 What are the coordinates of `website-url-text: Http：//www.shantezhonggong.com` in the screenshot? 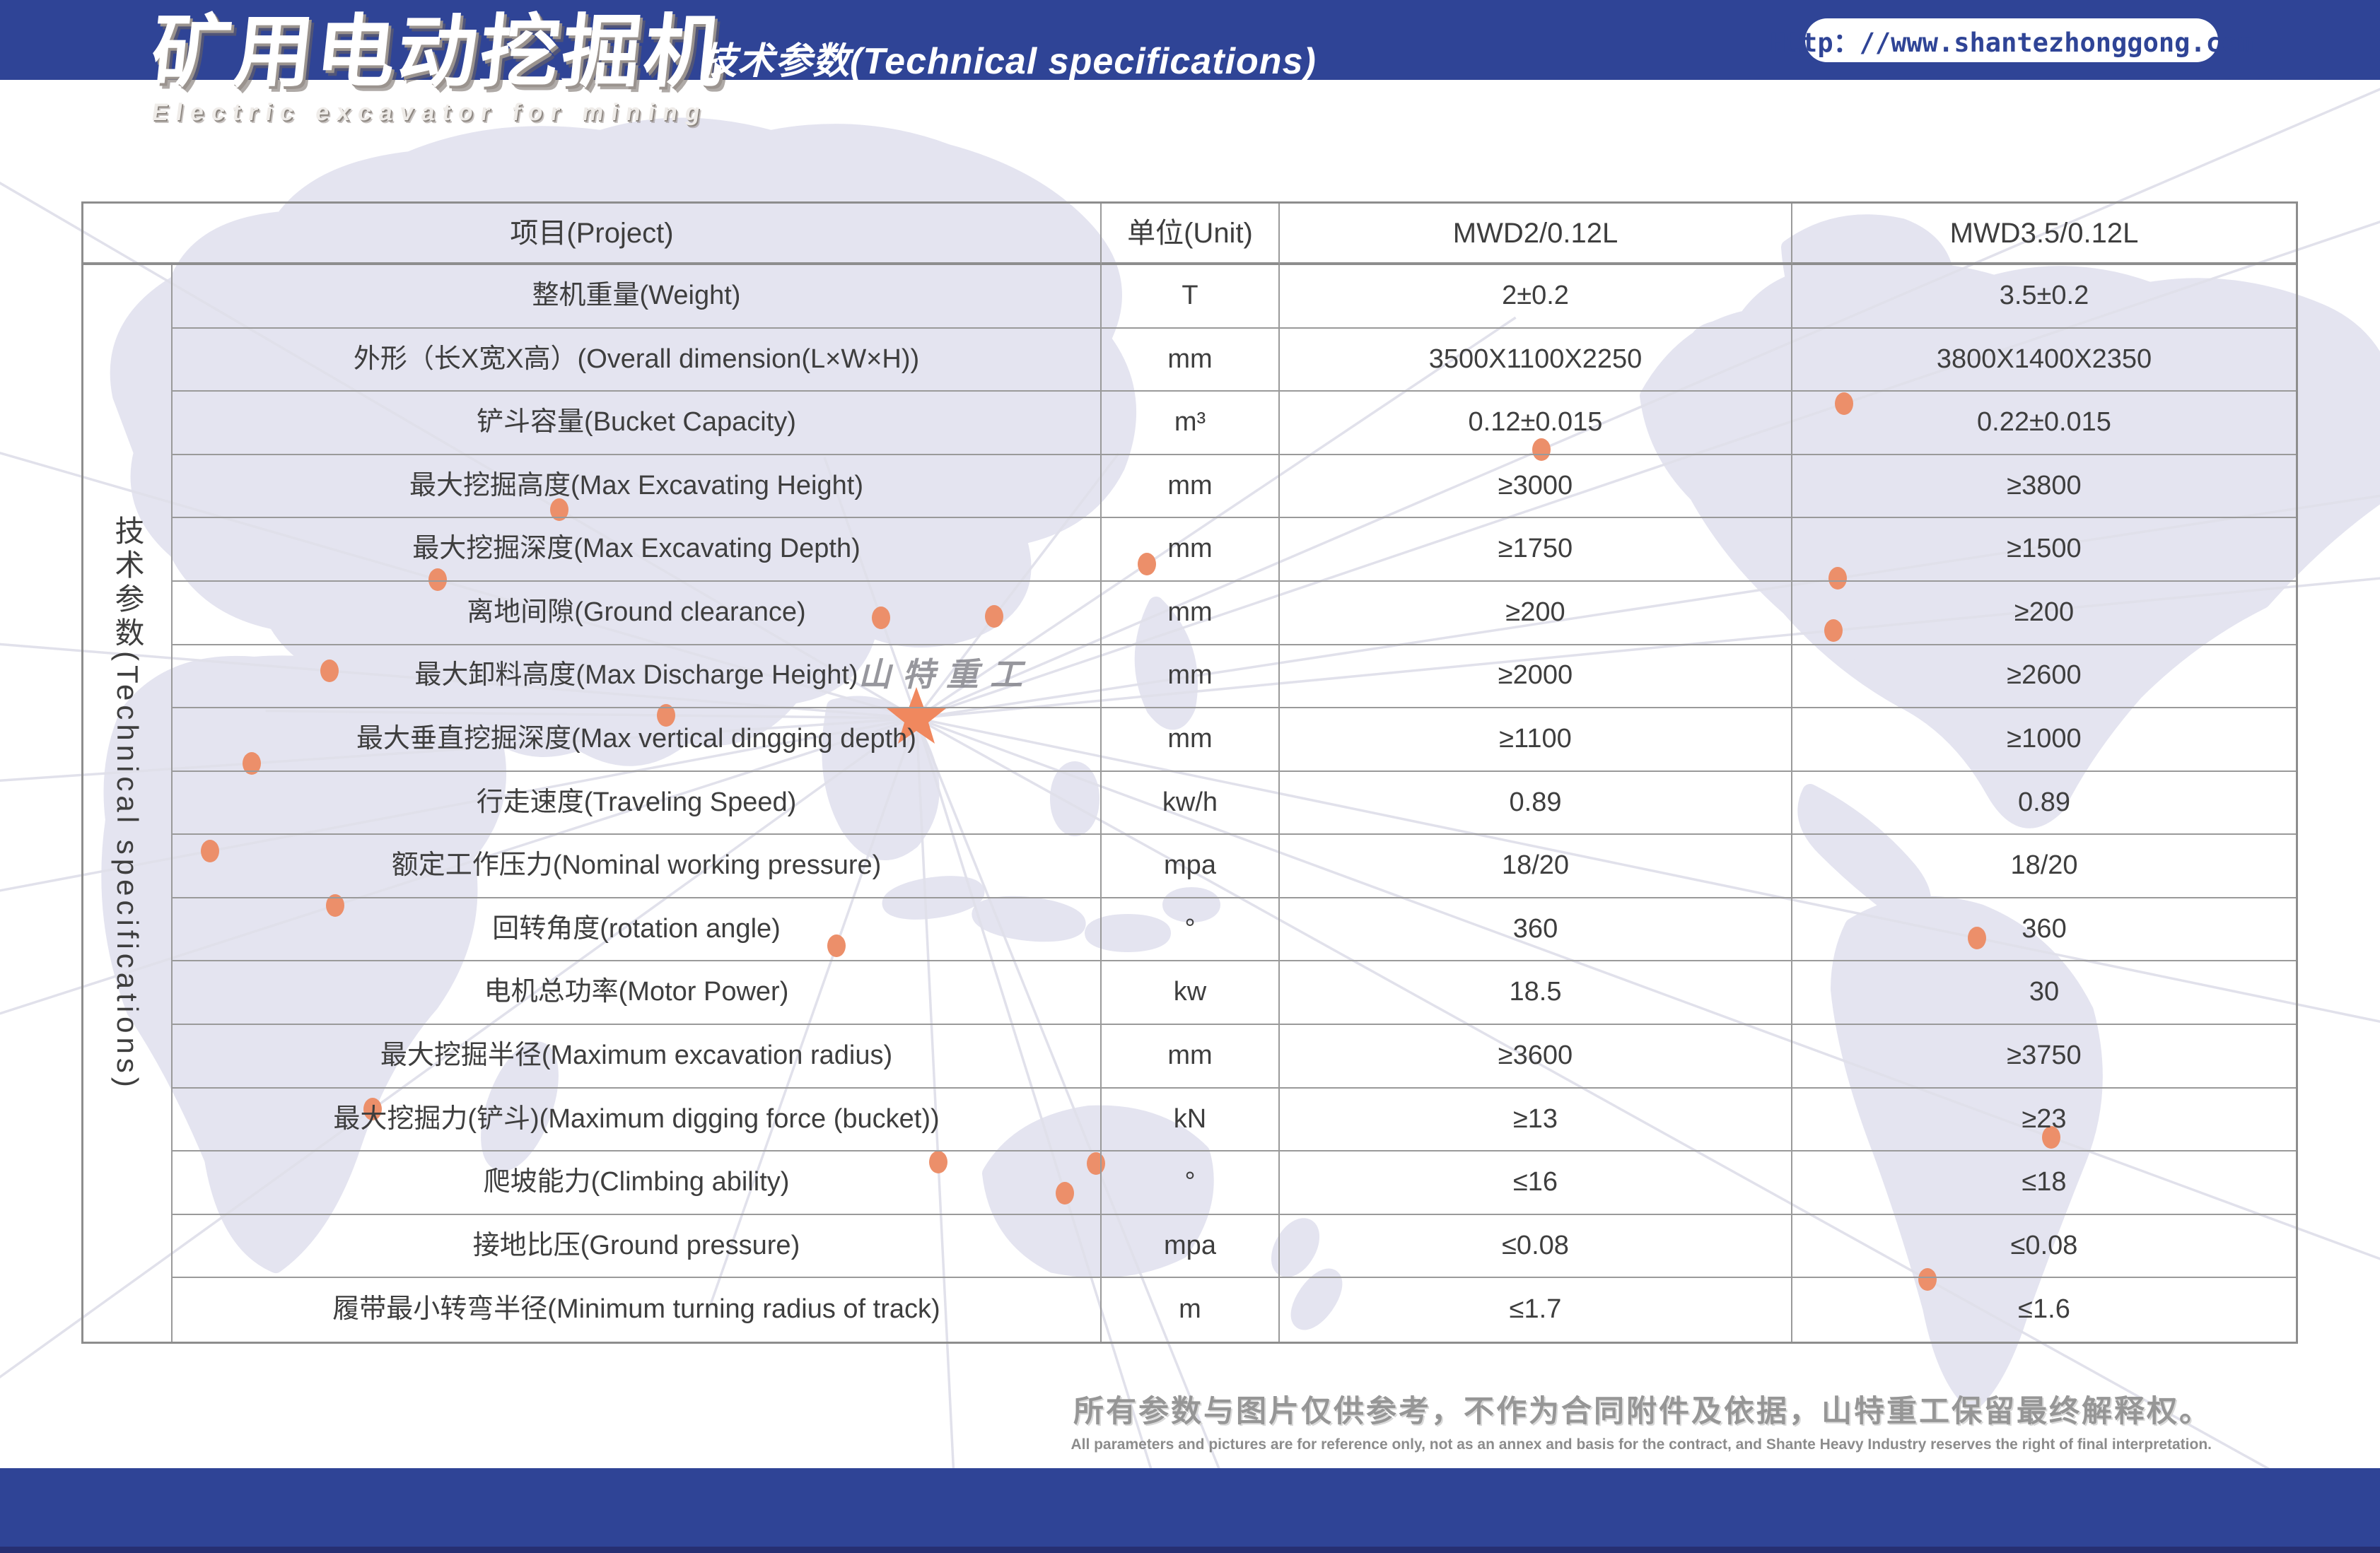 It's located at (2011, 43).